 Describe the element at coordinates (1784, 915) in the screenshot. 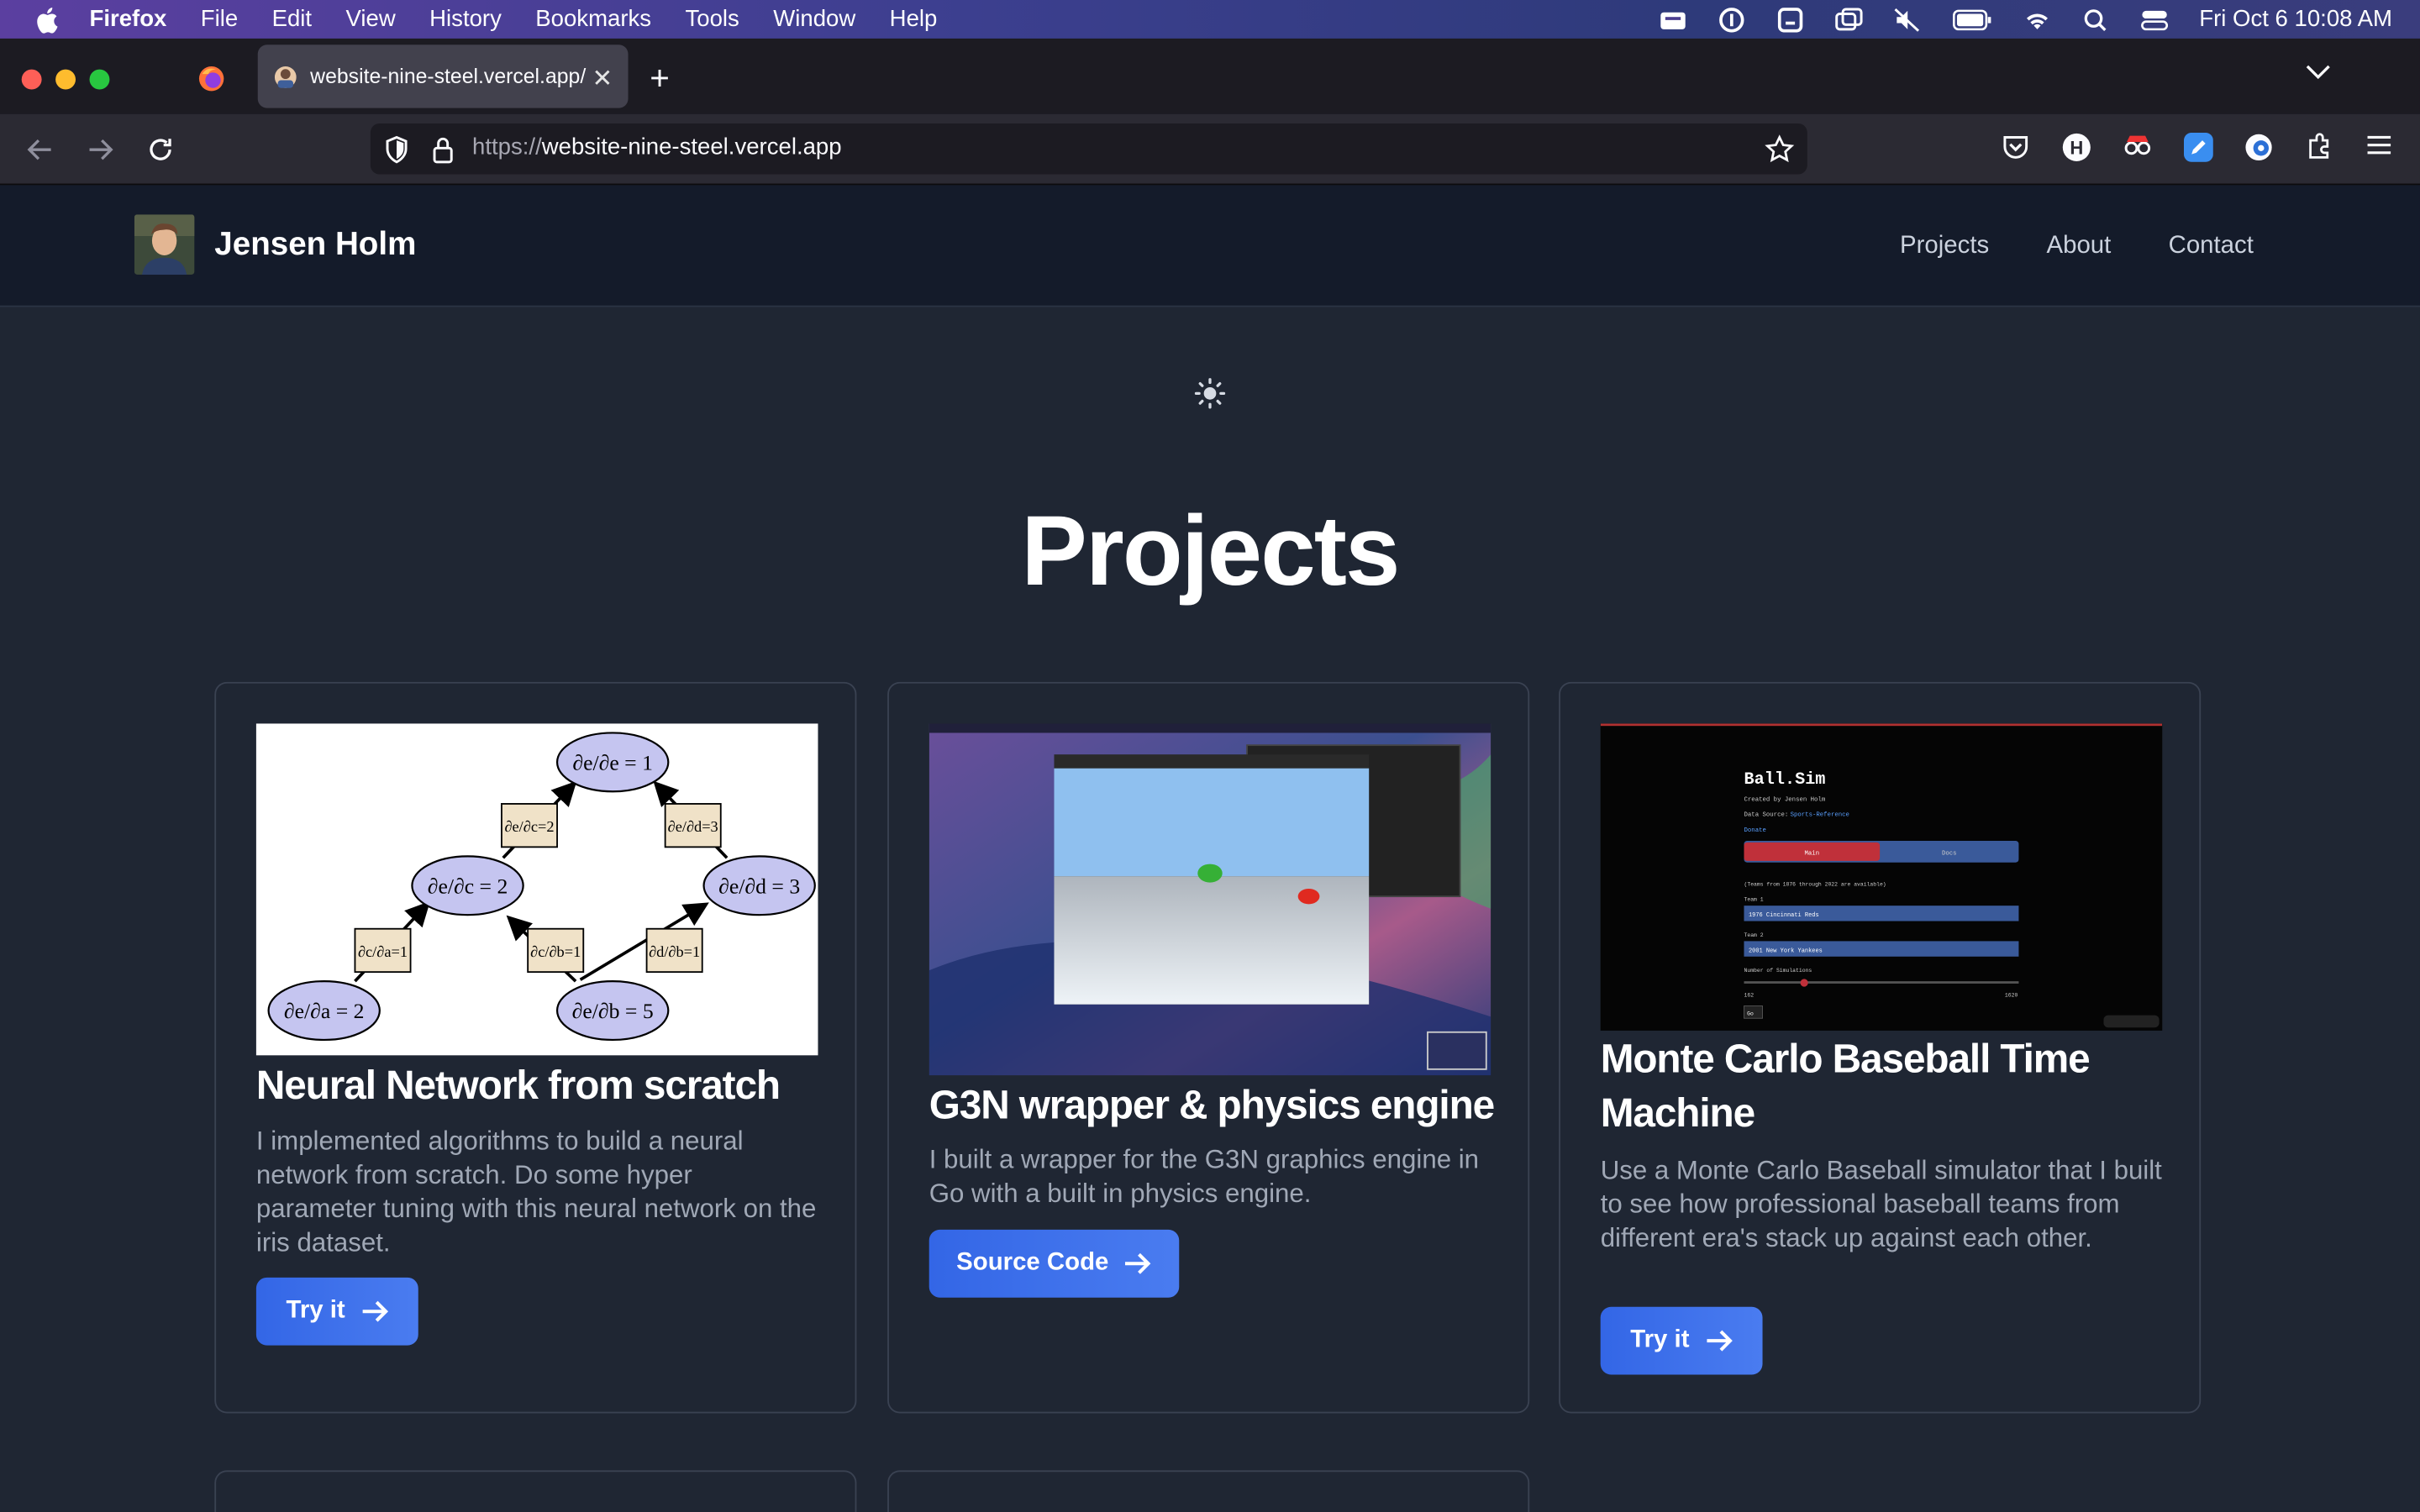

I see `ballsim-team1: 1976 Cincinnati Reds` at that location.